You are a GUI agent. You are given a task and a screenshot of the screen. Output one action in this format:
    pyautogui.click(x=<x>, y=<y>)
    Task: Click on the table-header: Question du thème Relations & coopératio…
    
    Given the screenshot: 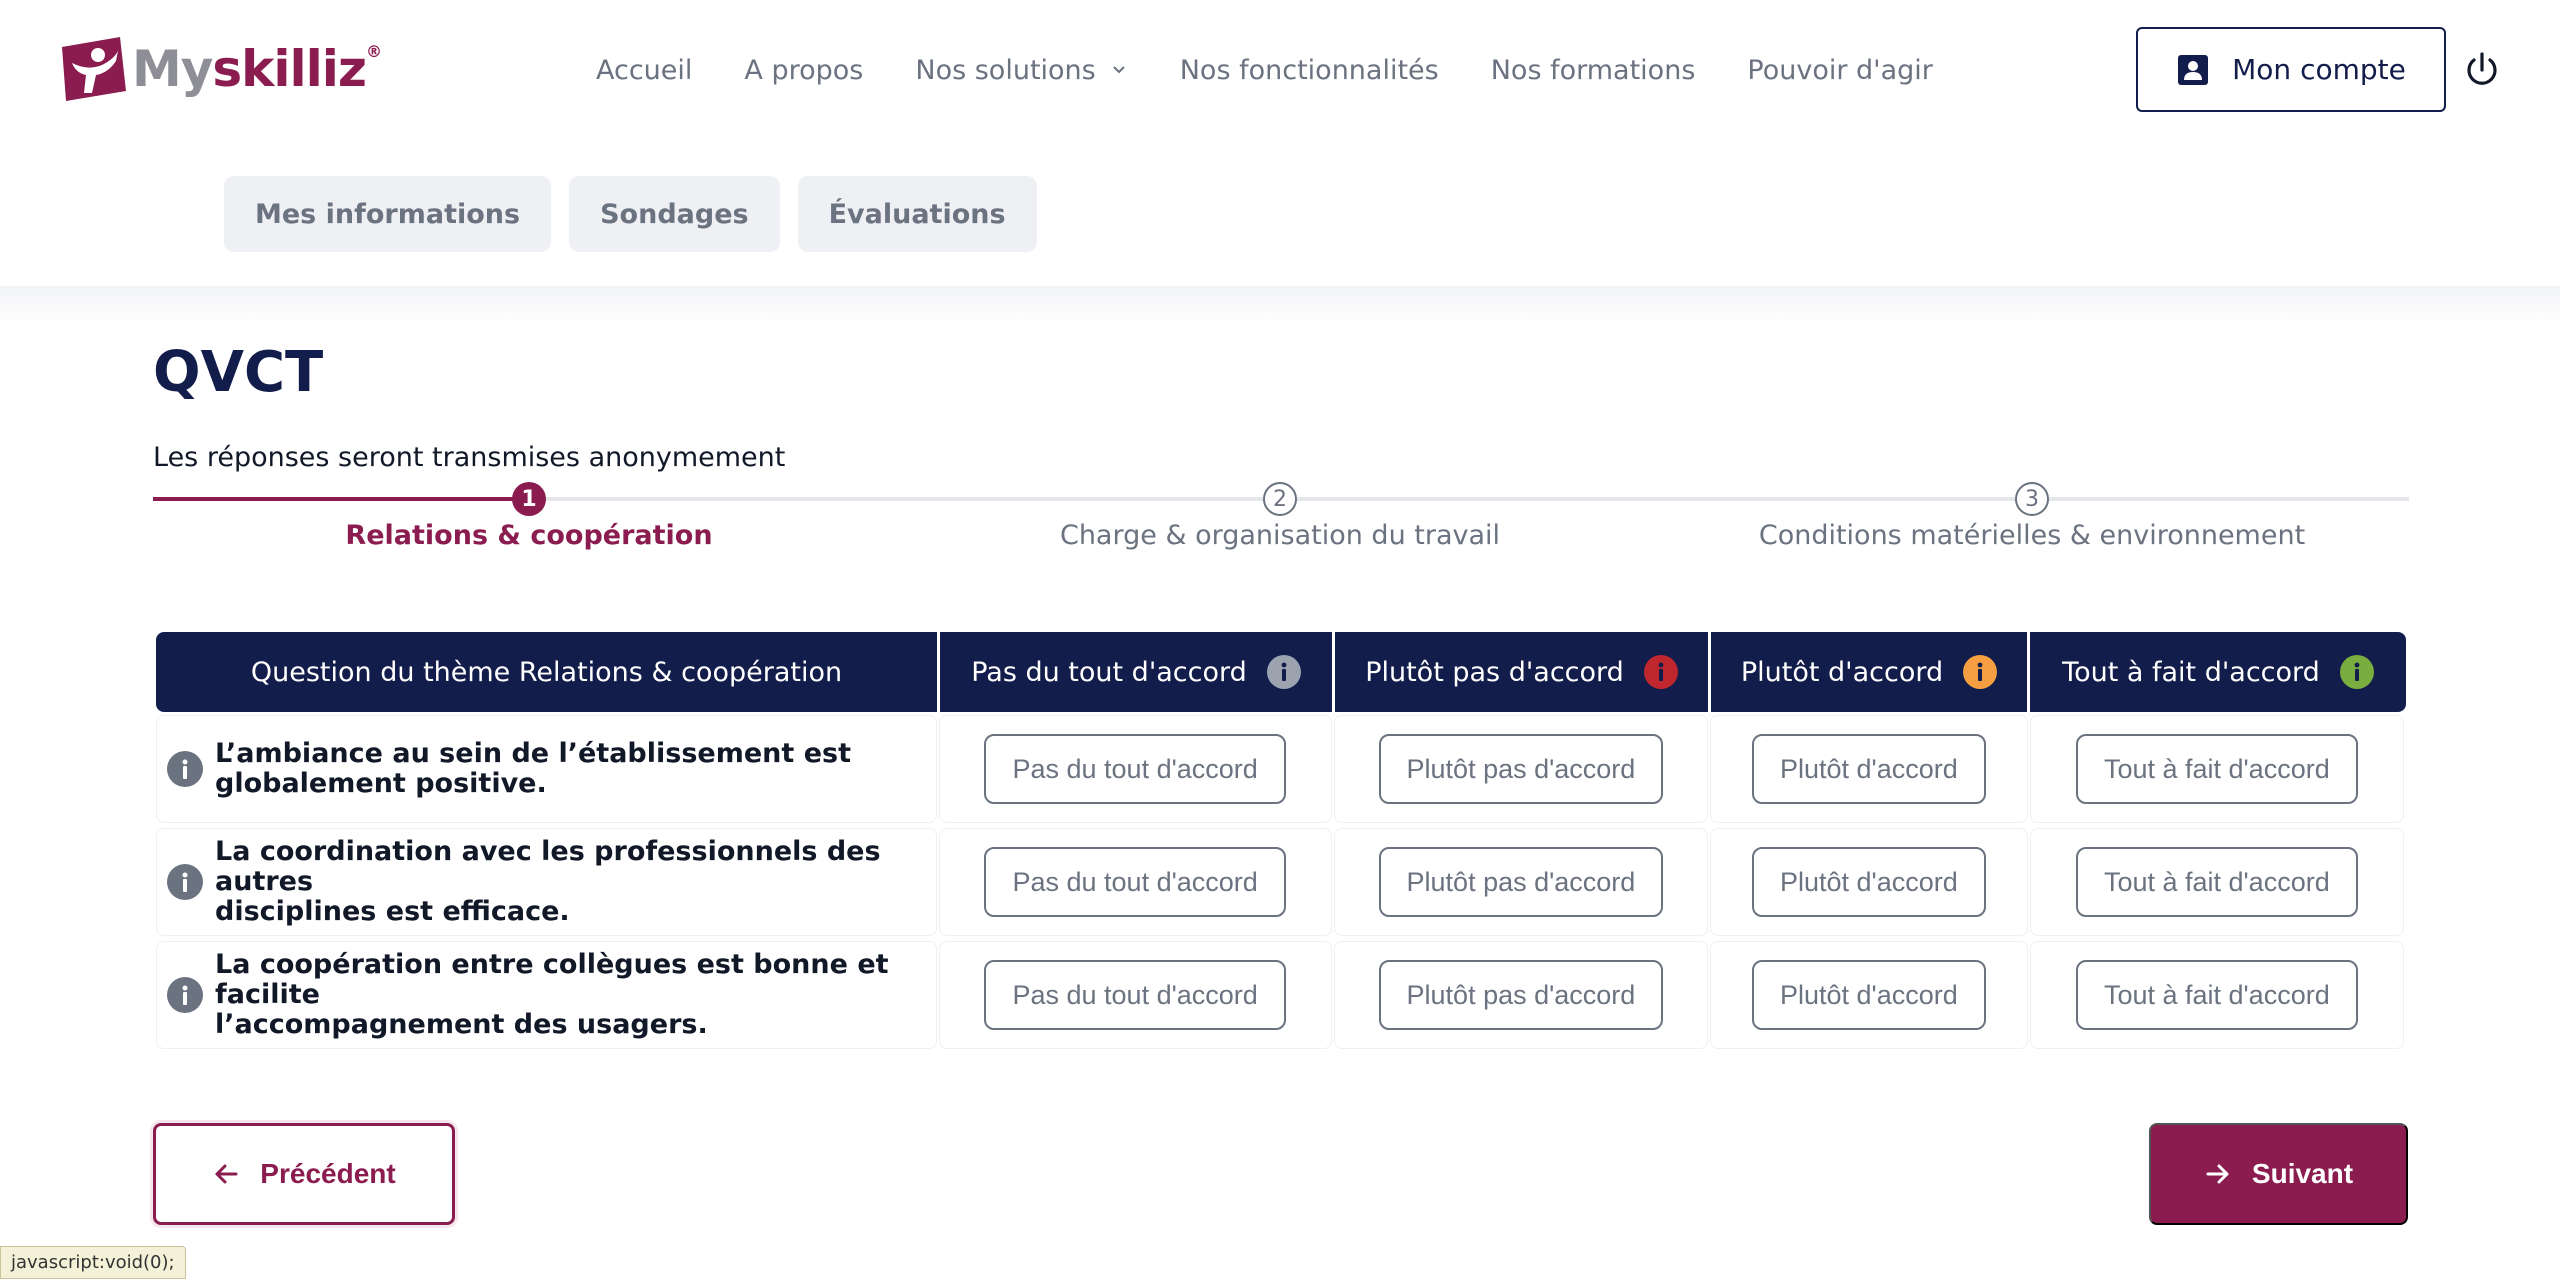 What is the action you would take?
    pyautogui.click(x=1281, y=672)
    